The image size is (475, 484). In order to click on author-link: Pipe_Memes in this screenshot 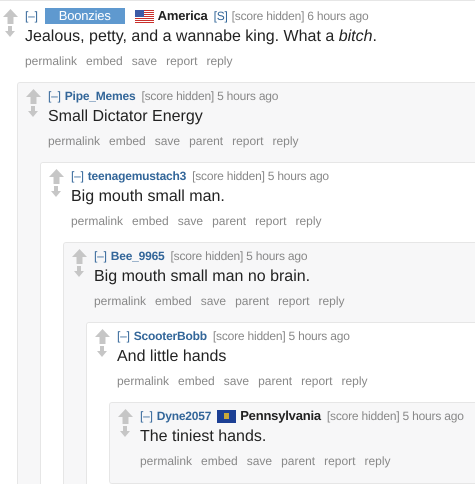, I will do `click(100, 96)`.